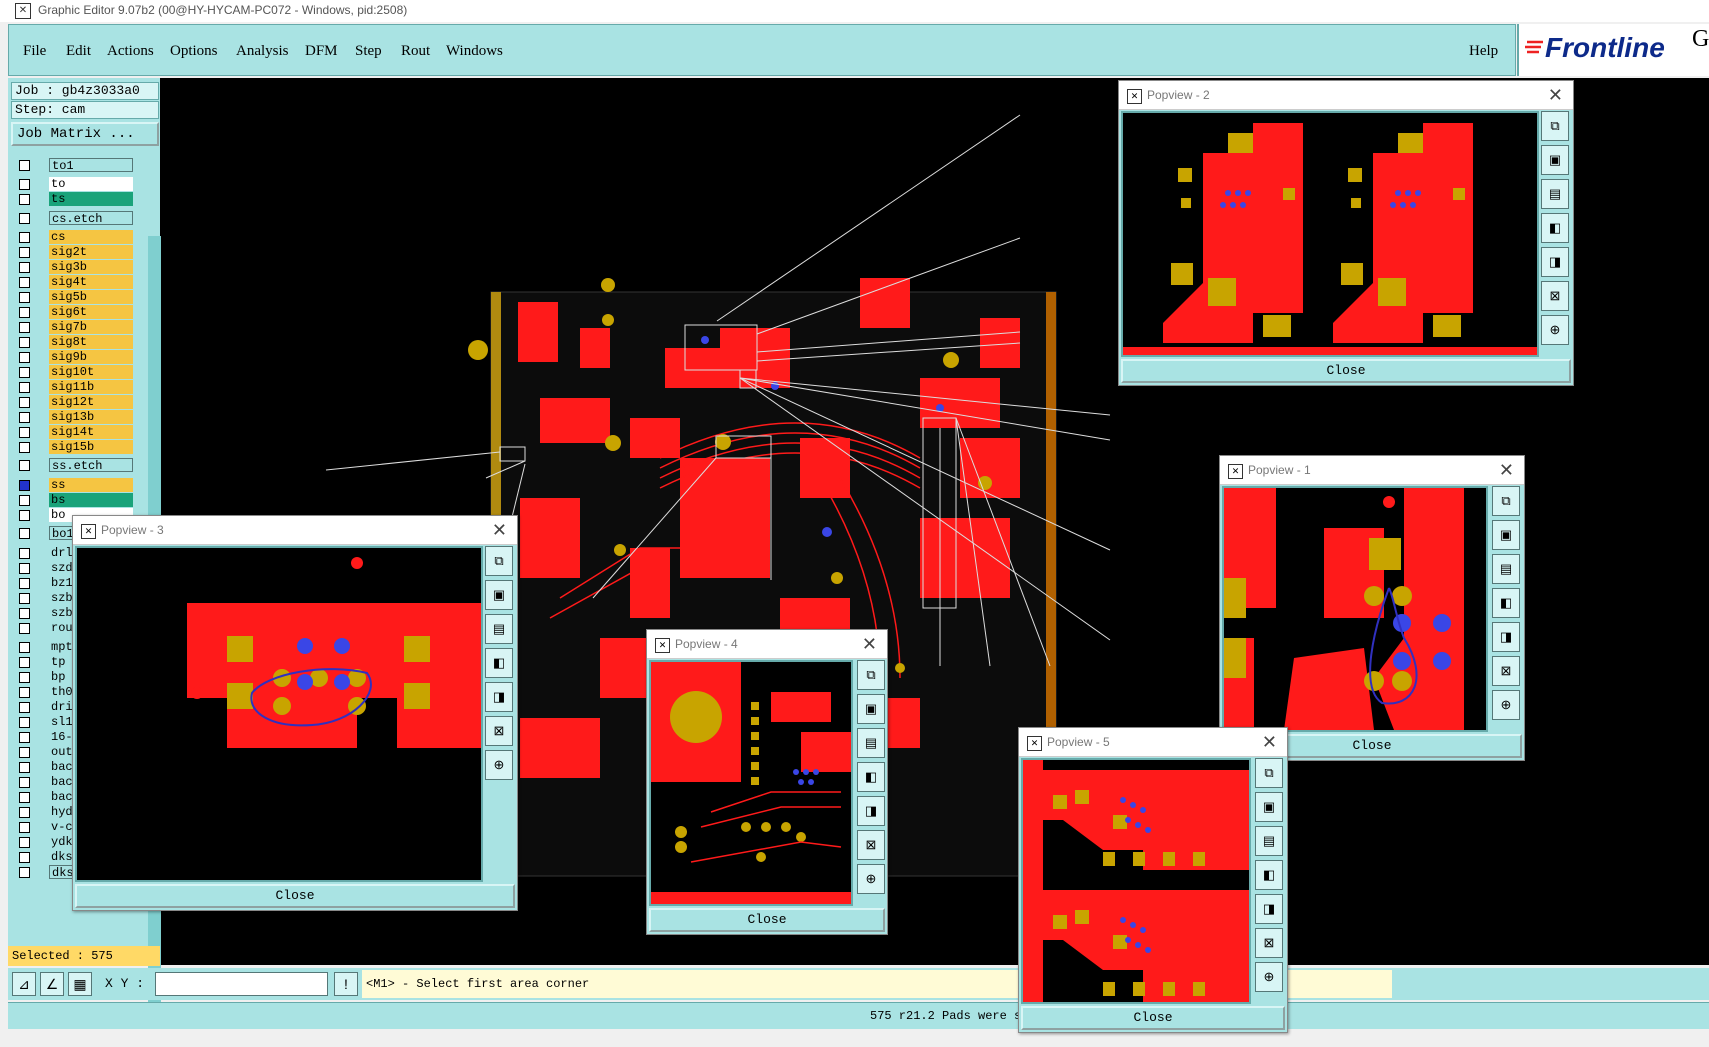 The image size is (1709, 1047). What do you see at coordinates (415, 51) in the screenshot?
I see `menu-rout: Rout` at bounding box center [415, 51].